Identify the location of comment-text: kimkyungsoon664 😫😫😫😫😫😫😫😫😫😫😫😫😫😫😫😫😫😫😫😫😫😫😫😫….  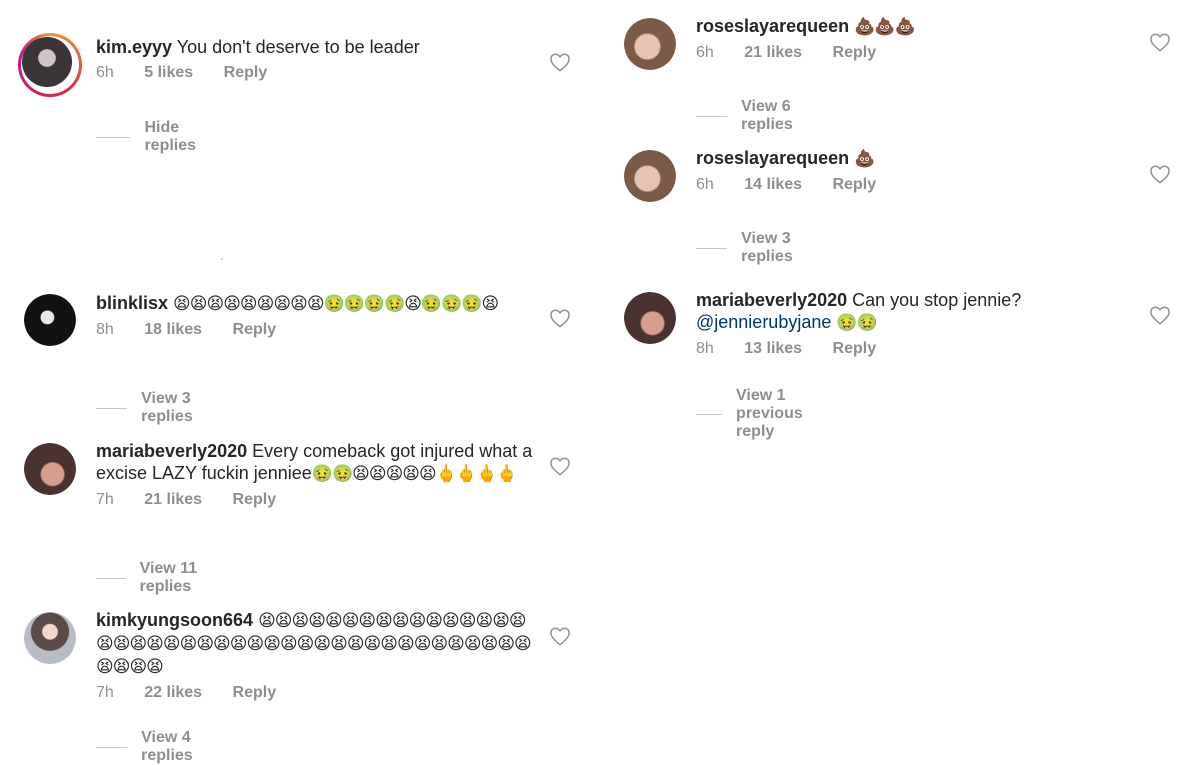
(316, 643).